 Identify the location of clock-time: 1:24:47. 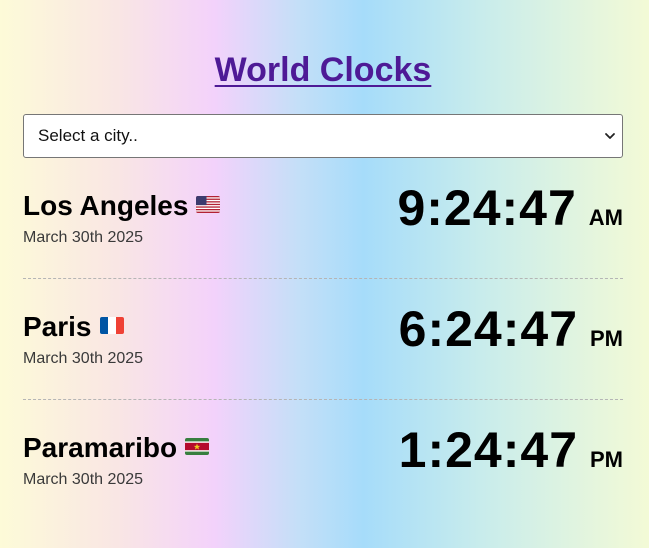
(488, 450).